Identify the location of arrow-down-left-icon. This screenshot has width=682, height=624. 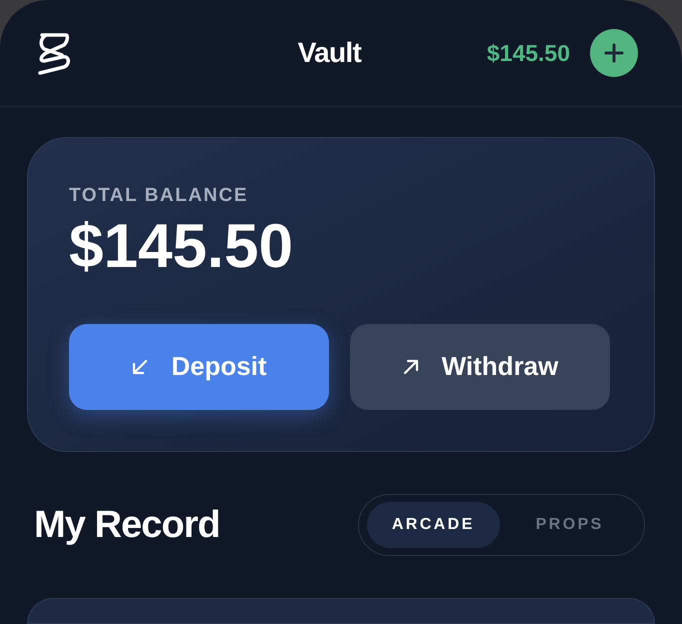
(140, 367).